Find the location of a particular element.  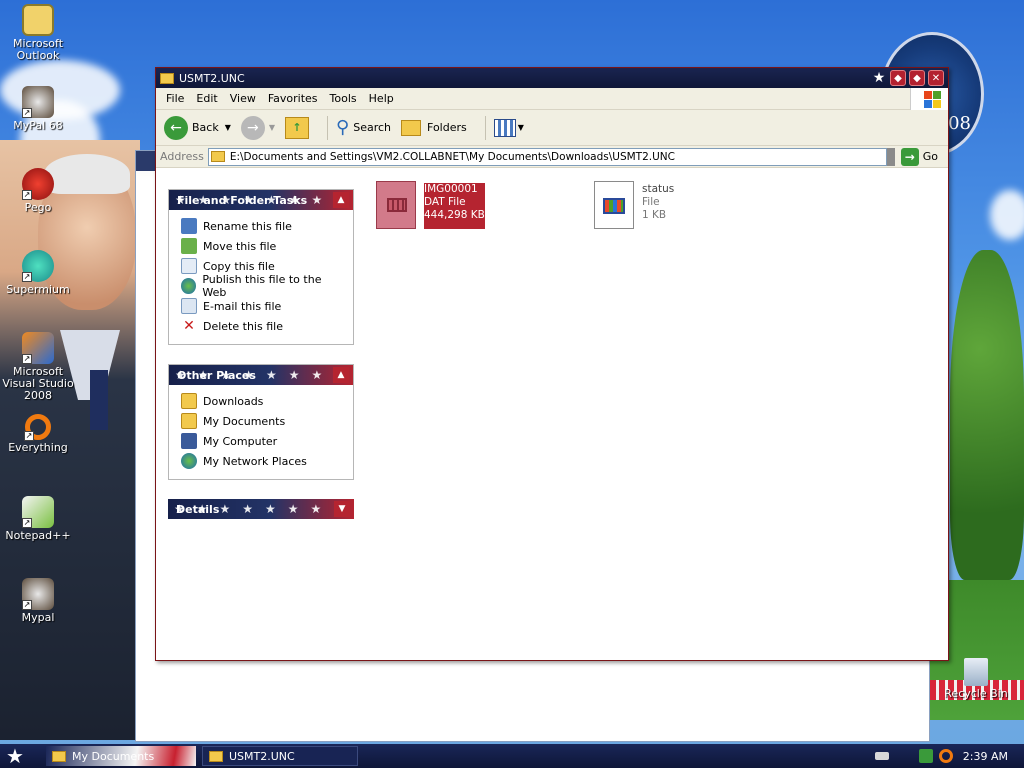

place-label: My Computer is located at coordinates (240, 441).